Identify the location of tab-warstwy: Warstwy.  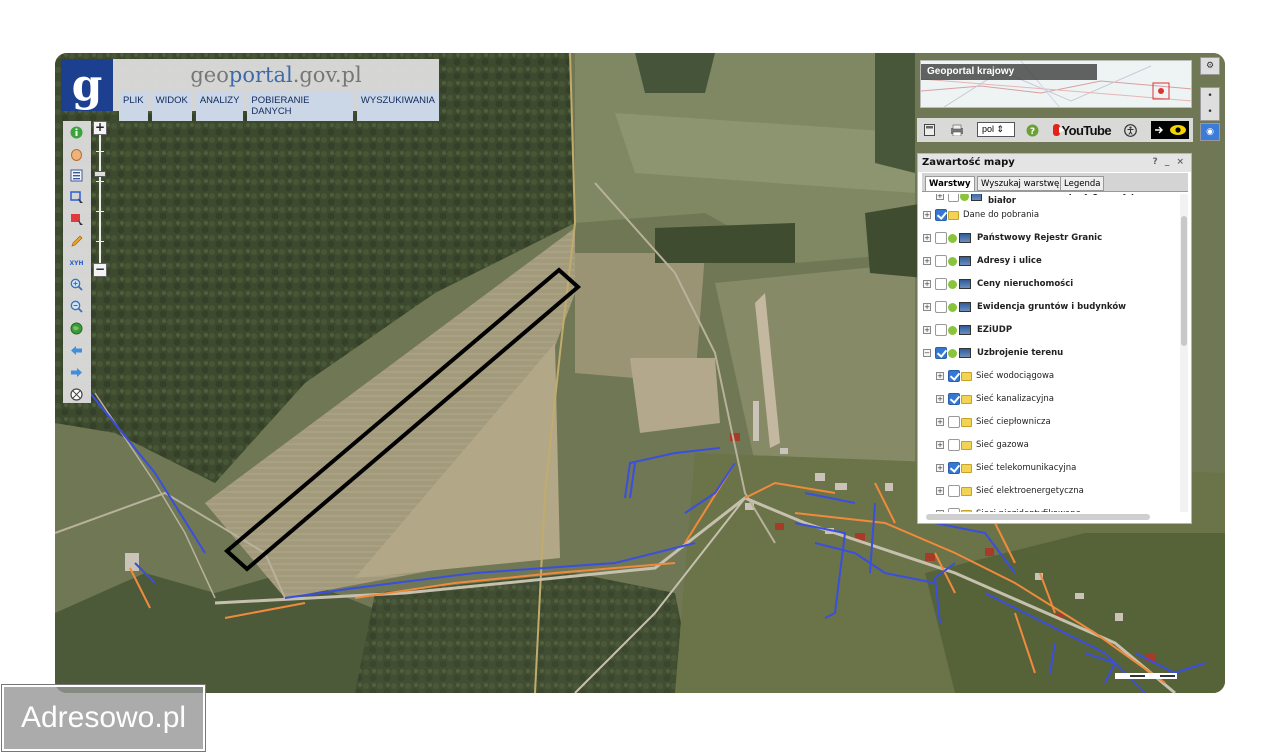
(950, 183).